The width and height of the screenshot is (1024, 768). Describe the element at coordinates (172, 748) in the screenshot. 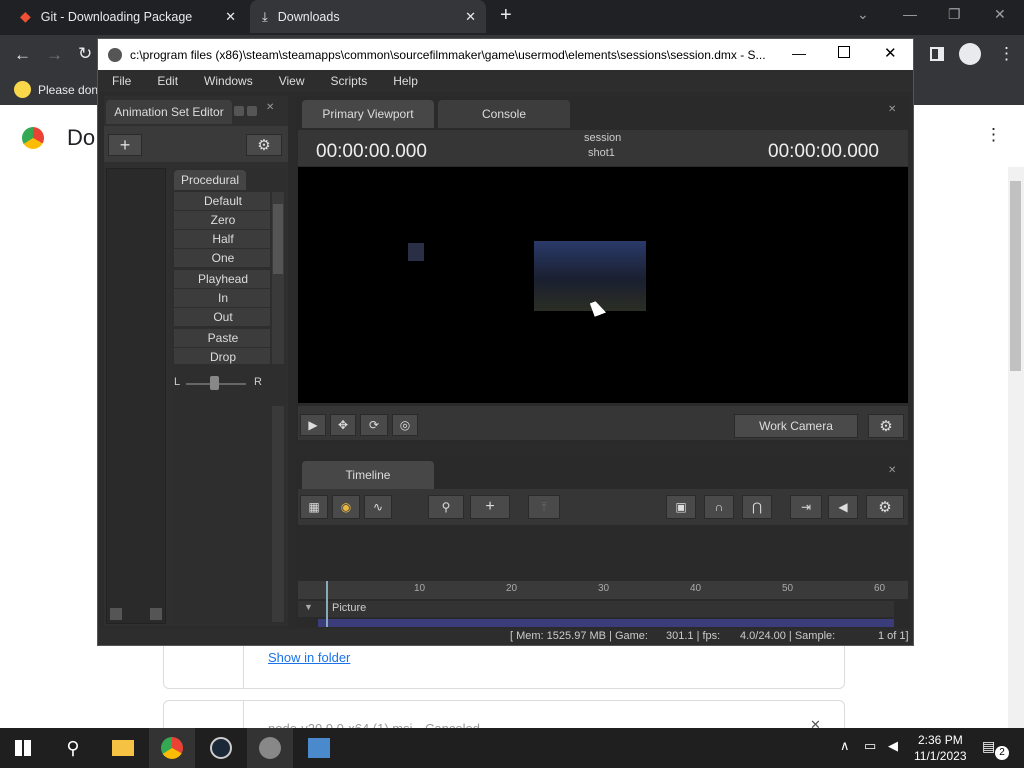

I see `chrome-taskbar-icon` at that location.